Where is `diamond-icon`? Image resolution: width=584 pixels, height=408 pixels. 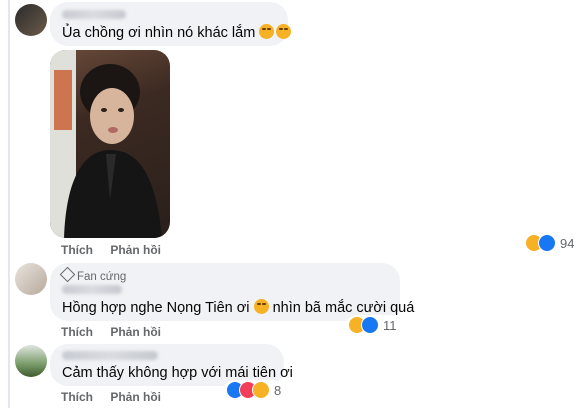 diamond-icon is located at coordinates (67, 274).